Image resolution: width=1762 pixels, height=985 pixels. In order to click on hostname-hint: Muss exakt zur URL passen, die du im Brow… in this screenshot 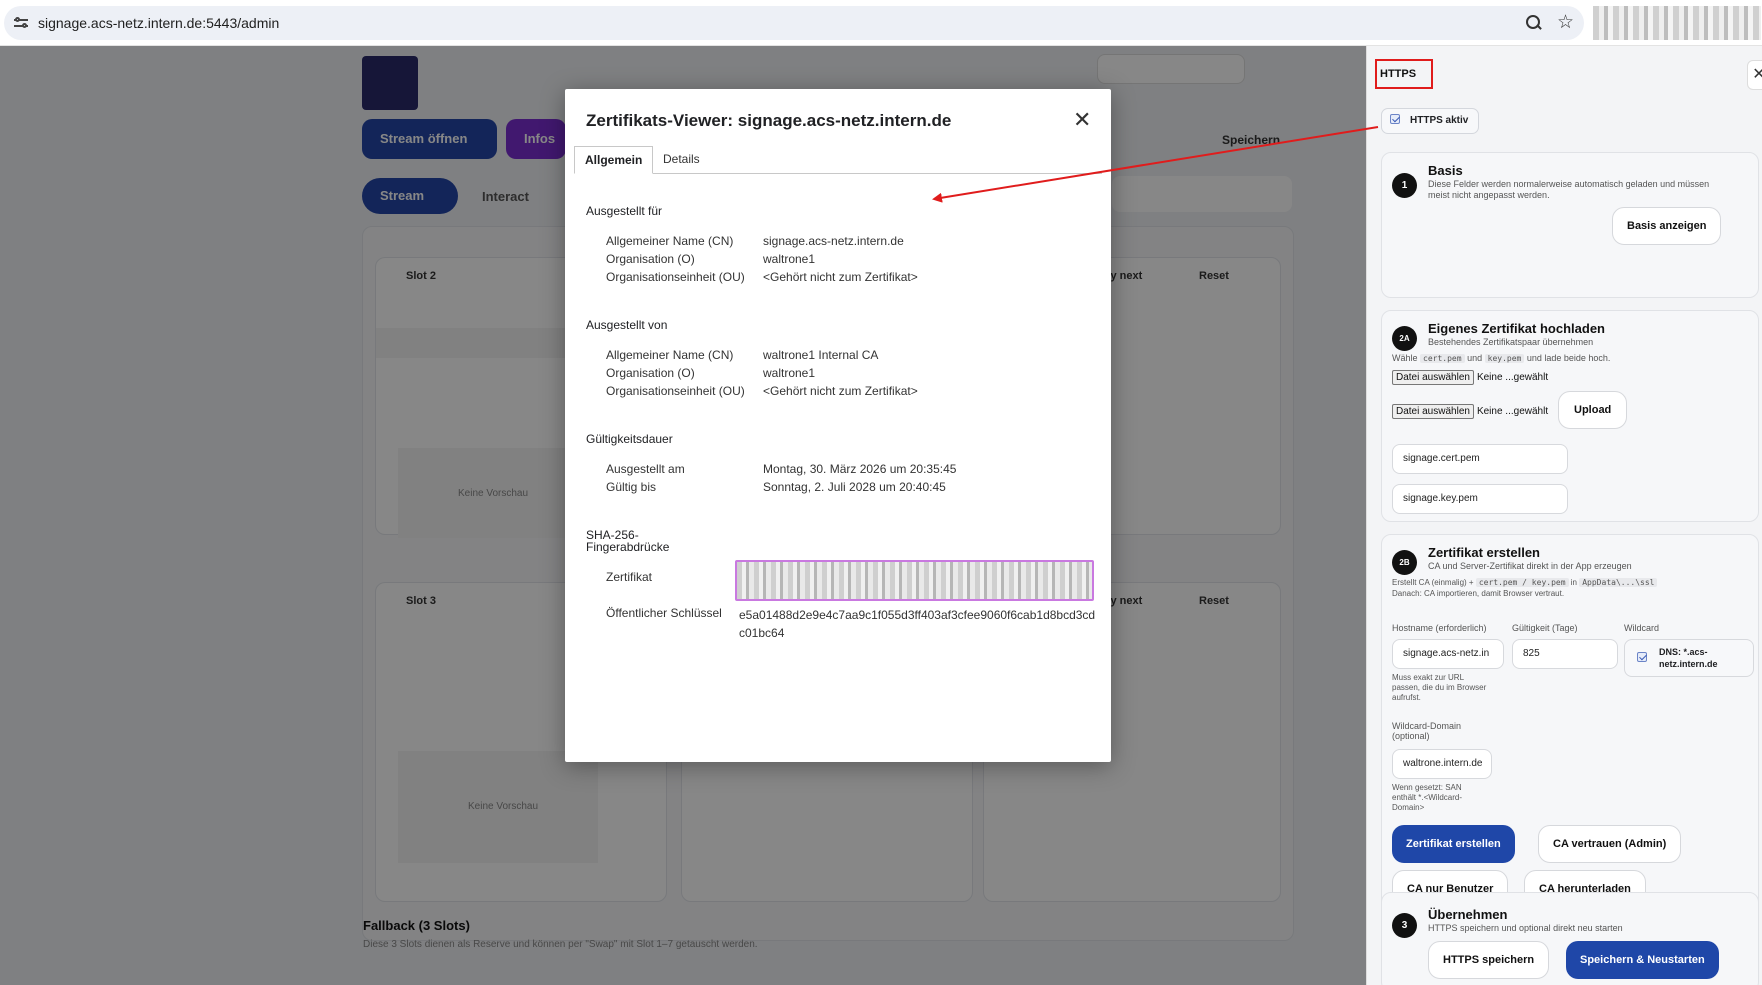, I will do `click(1439, 687)`.